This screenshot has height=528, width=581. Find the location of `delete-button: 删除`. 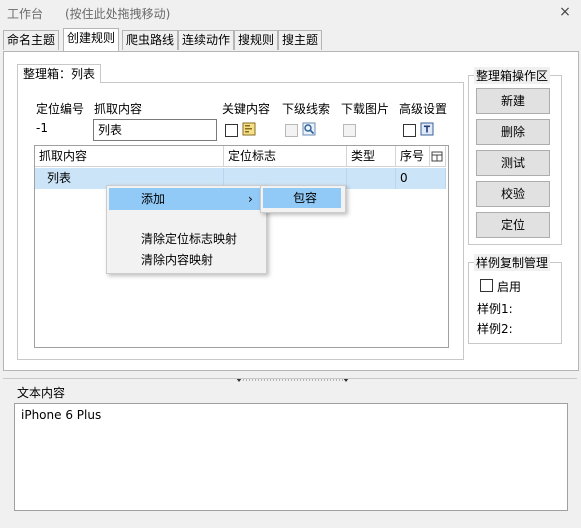

delete-button: 删除 is located at coordinates (513, 132).